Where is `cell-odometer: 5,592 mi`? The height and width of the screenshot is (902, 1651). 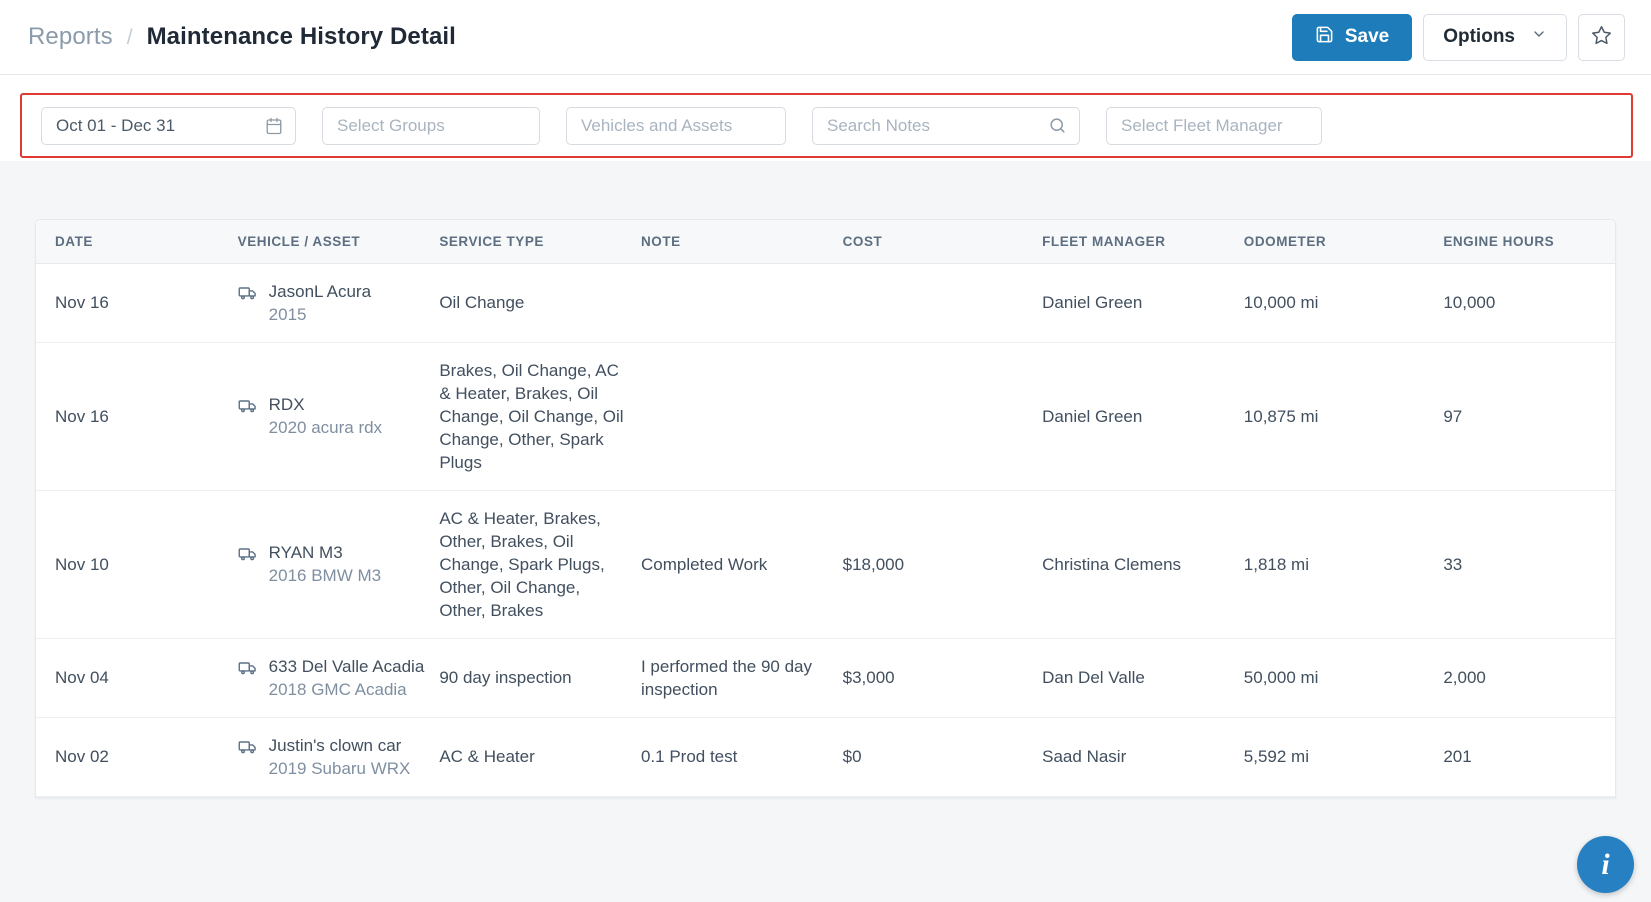
cell-odometer: 5,592 mi is located at coordinates (1343, 757).